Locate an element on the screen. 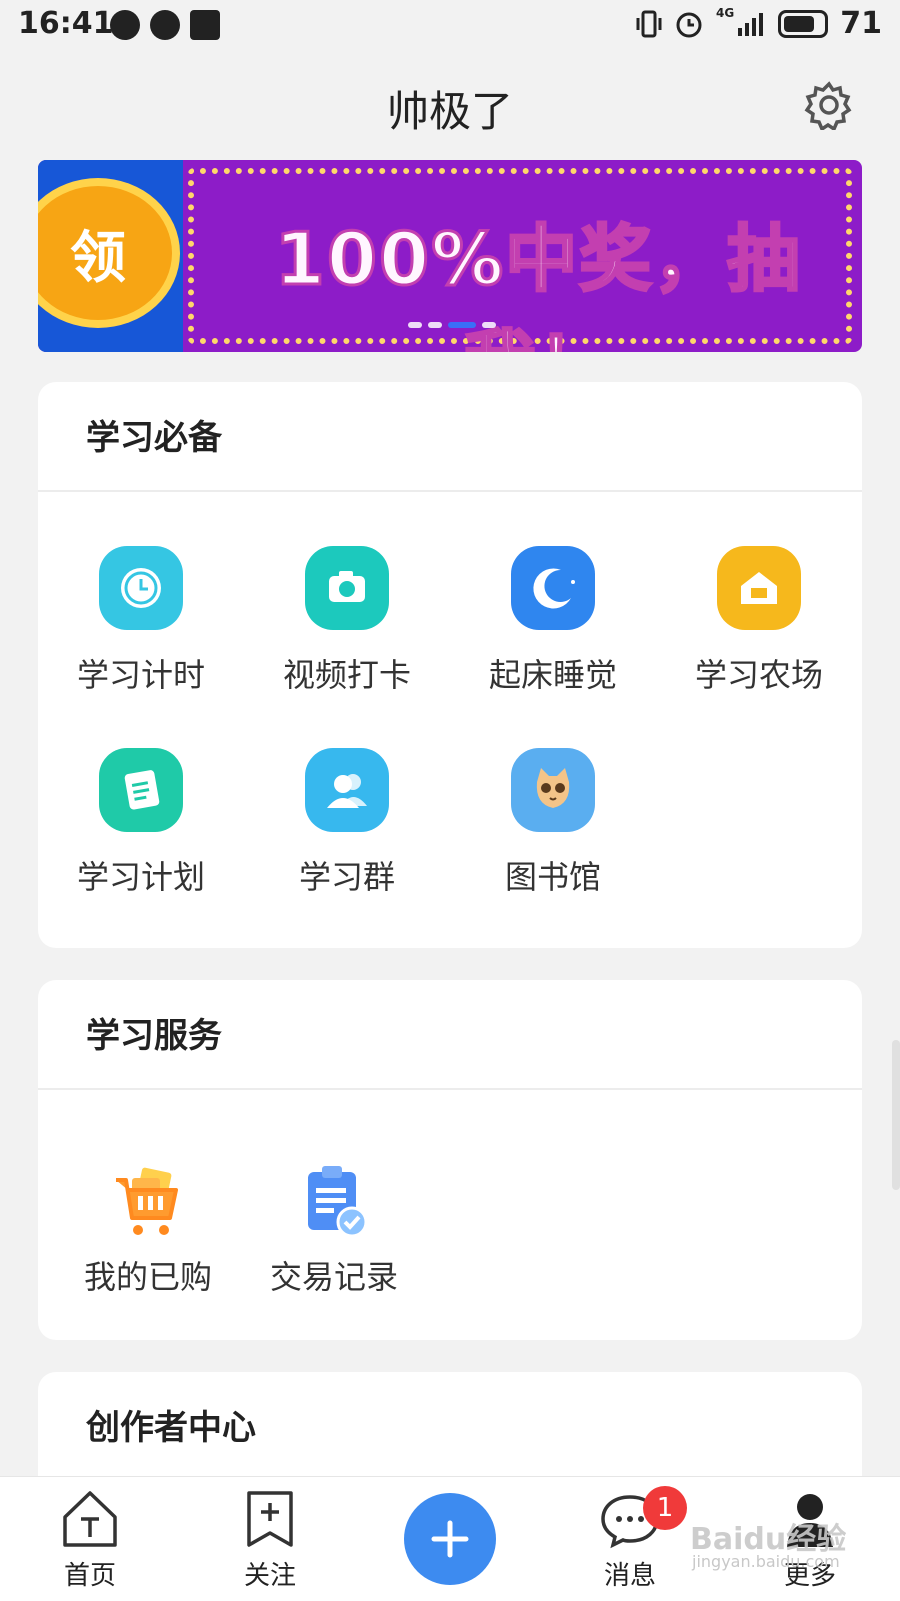 The height and width of the screenshot is (1601, 900). status-time: 16:41 is located at coordinates (66, 23).